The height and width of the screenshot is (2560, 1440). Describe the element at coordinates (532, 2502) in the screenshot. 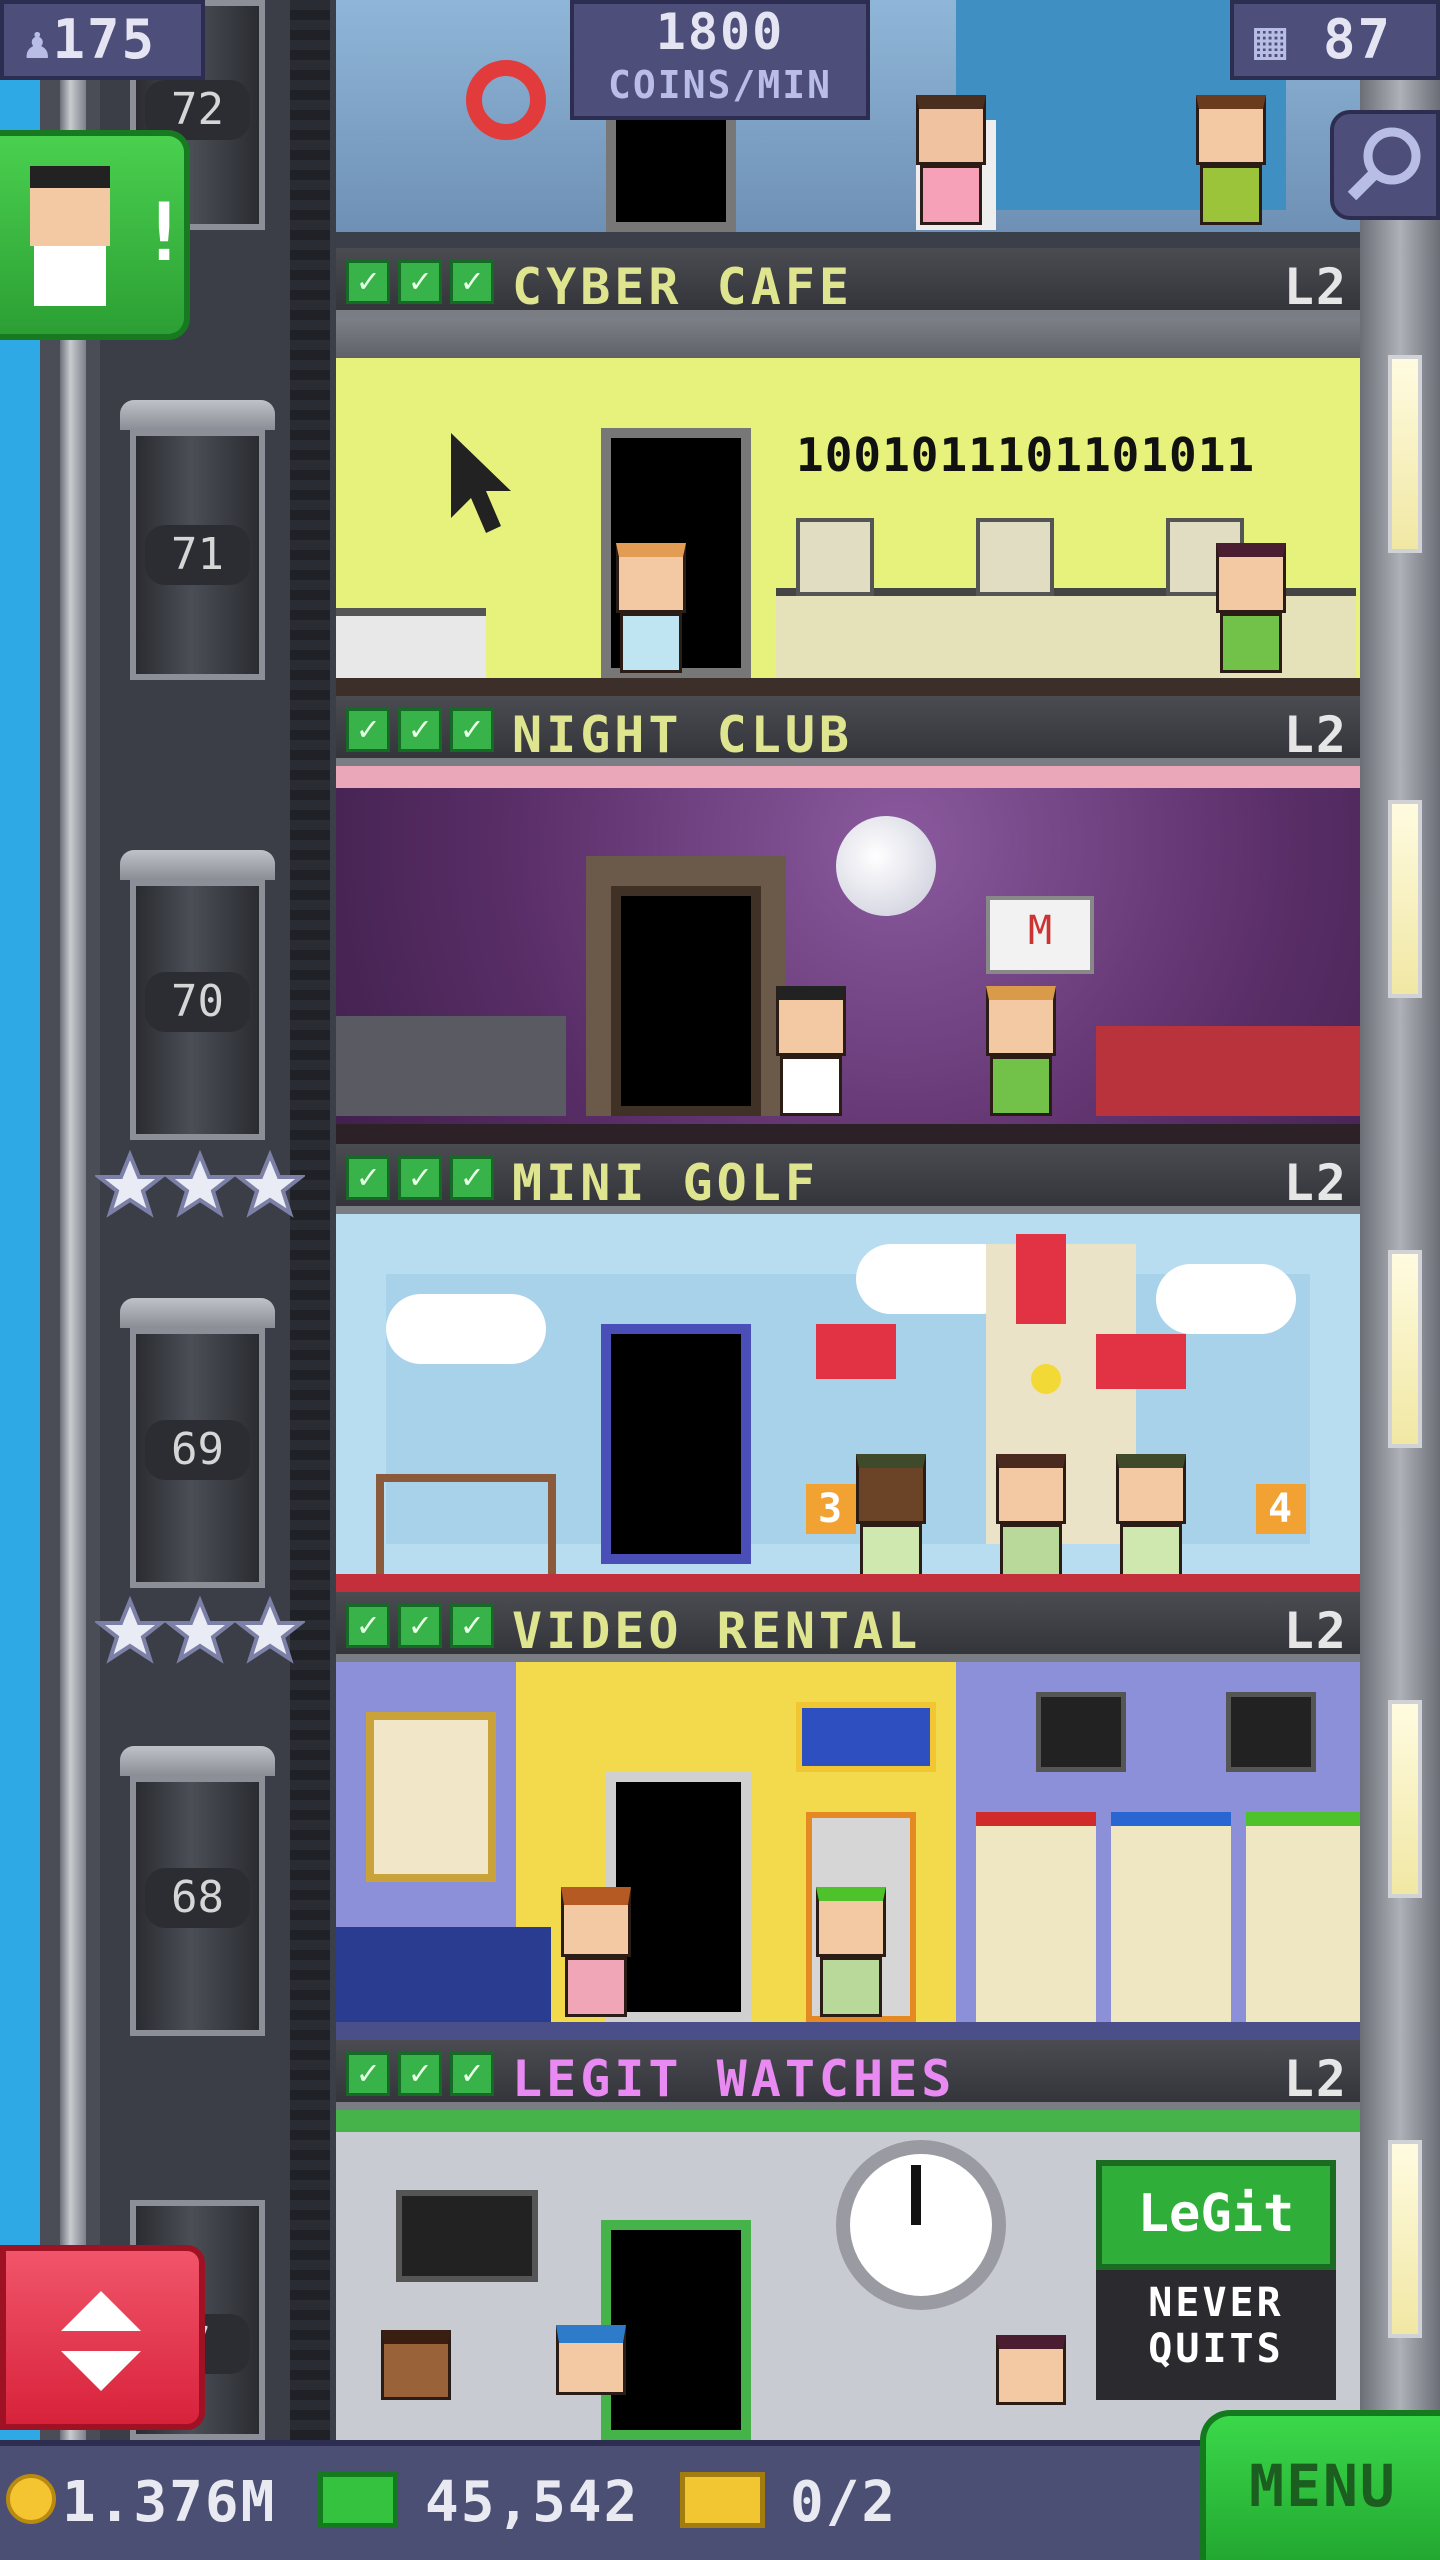

I see `bux-value: 45,542` at that location.